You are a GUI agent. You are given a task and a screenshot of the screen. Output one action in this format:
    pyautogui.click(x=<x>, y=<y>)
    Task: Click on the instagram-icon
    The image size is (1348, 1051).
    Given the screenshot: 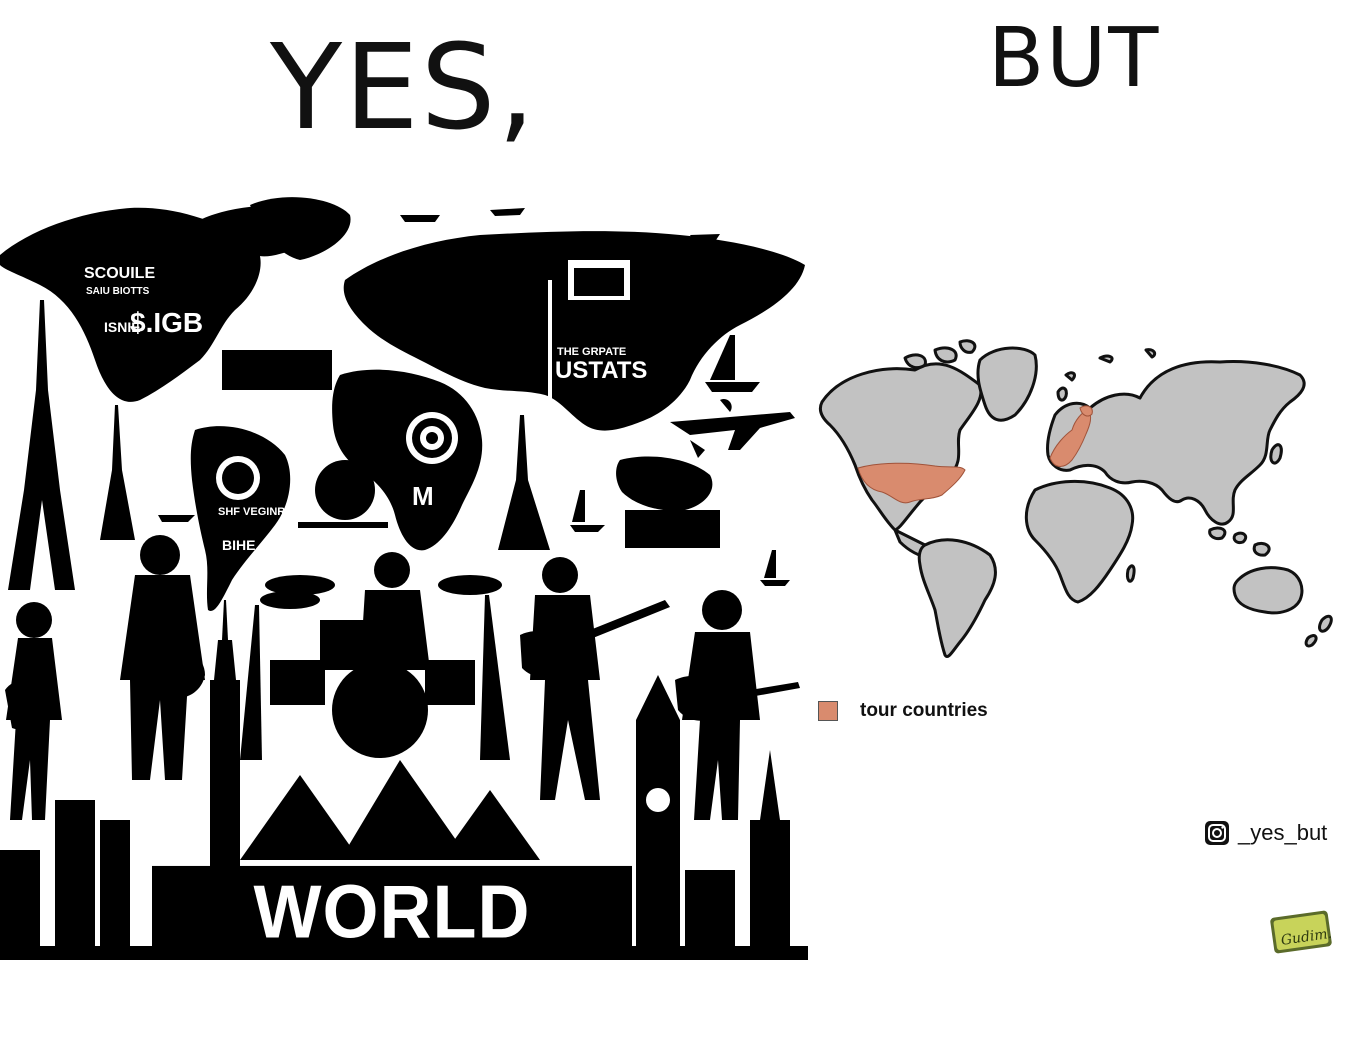 What is the action you would take?
    pyautogui.click(x=1217, y=833)
    